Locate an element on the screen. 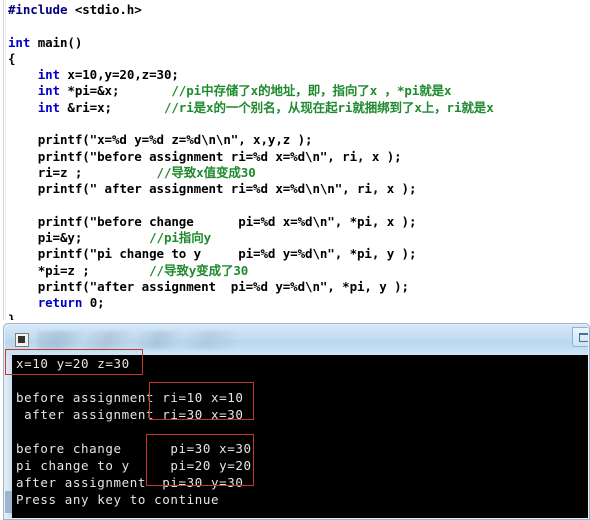 Image resolution: width=590 pixels, height=520 pixels. code-token-plain: } is located at coordinates (12, 315).